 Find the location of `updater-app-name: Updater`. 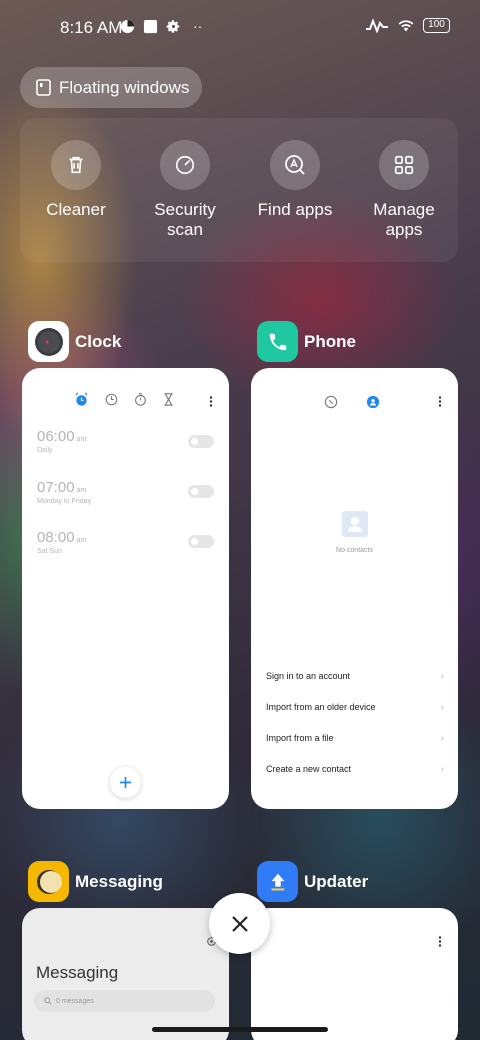

updater-app-name: Updater is located at coordinates (336, 881).